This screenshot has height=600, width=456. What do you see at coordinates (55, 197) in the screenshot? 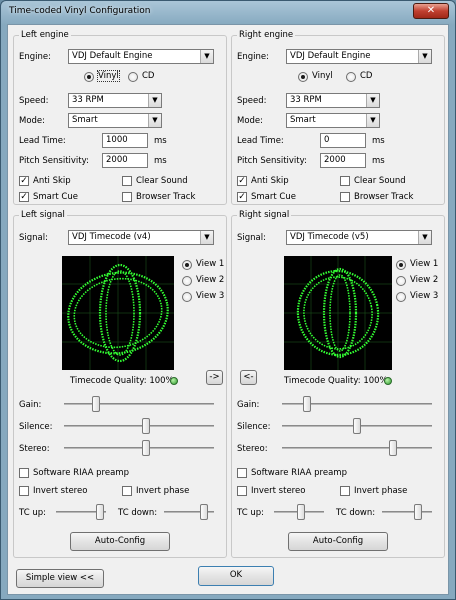
I see `left-smart-cue-label: Smart Cue` at bounding box center [55, 197].